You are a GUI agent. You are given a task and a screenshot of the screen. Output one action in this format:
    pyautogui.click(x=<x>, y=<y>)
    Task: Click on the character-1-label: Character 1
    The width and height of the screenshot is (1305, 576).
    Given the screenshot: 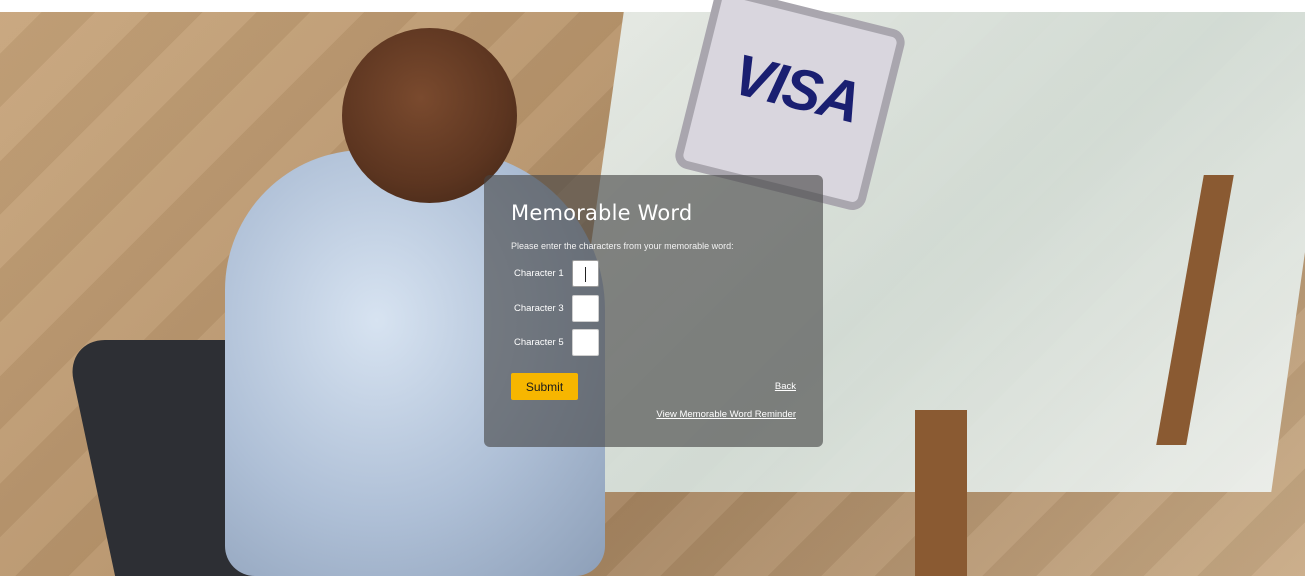 What is the action you would take?
    pyautogui.click(x=539, y=273)
    